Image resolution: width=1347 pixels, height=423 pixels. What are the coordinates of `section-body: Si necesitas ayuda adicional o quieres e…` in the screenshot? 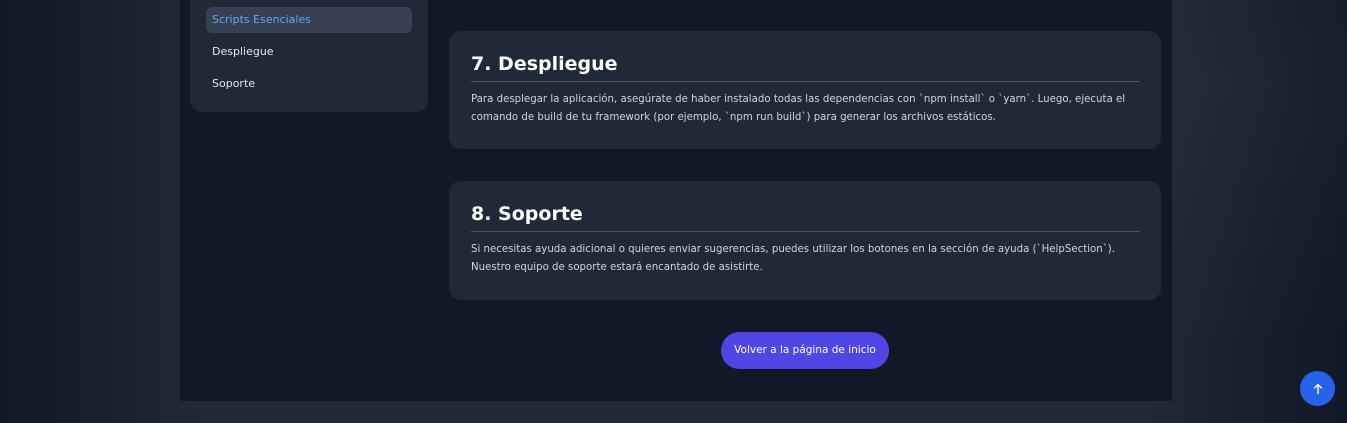 It's located at (793, 258).